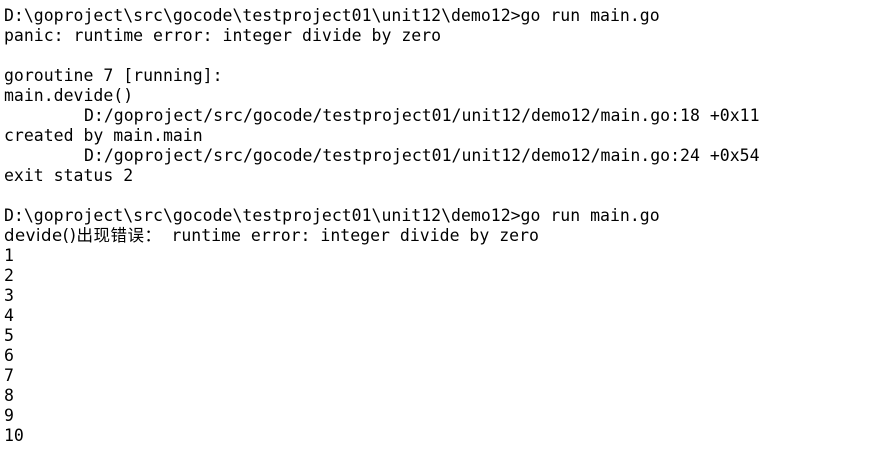 The width and height of the screenshot is (886, 468). Describe the element at coordinates (9, 355) in the screenshot. I see `number-output-line: 6` at that location.